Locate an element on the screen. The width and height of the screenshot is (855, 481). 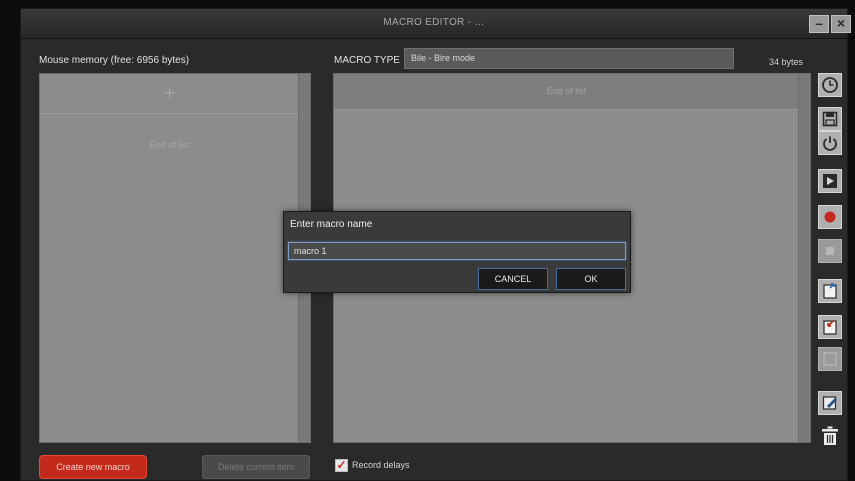
edit-macro-button is located at coordinates (830, 403).